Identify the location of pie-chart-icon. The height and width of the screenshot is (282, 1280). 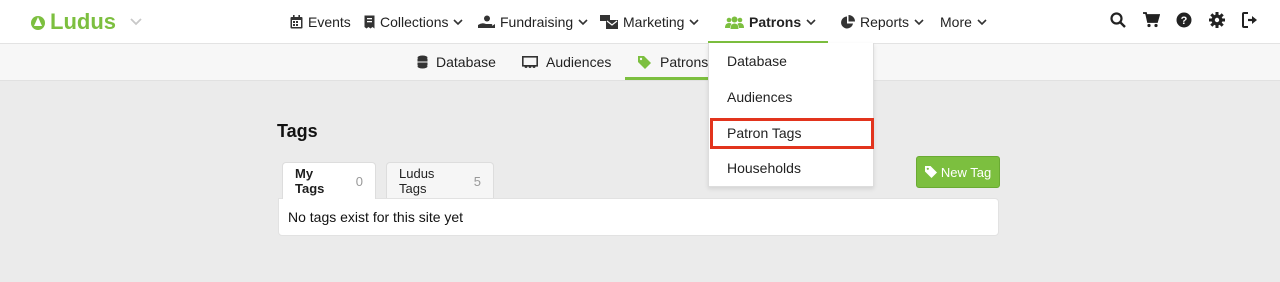
(848, 21).